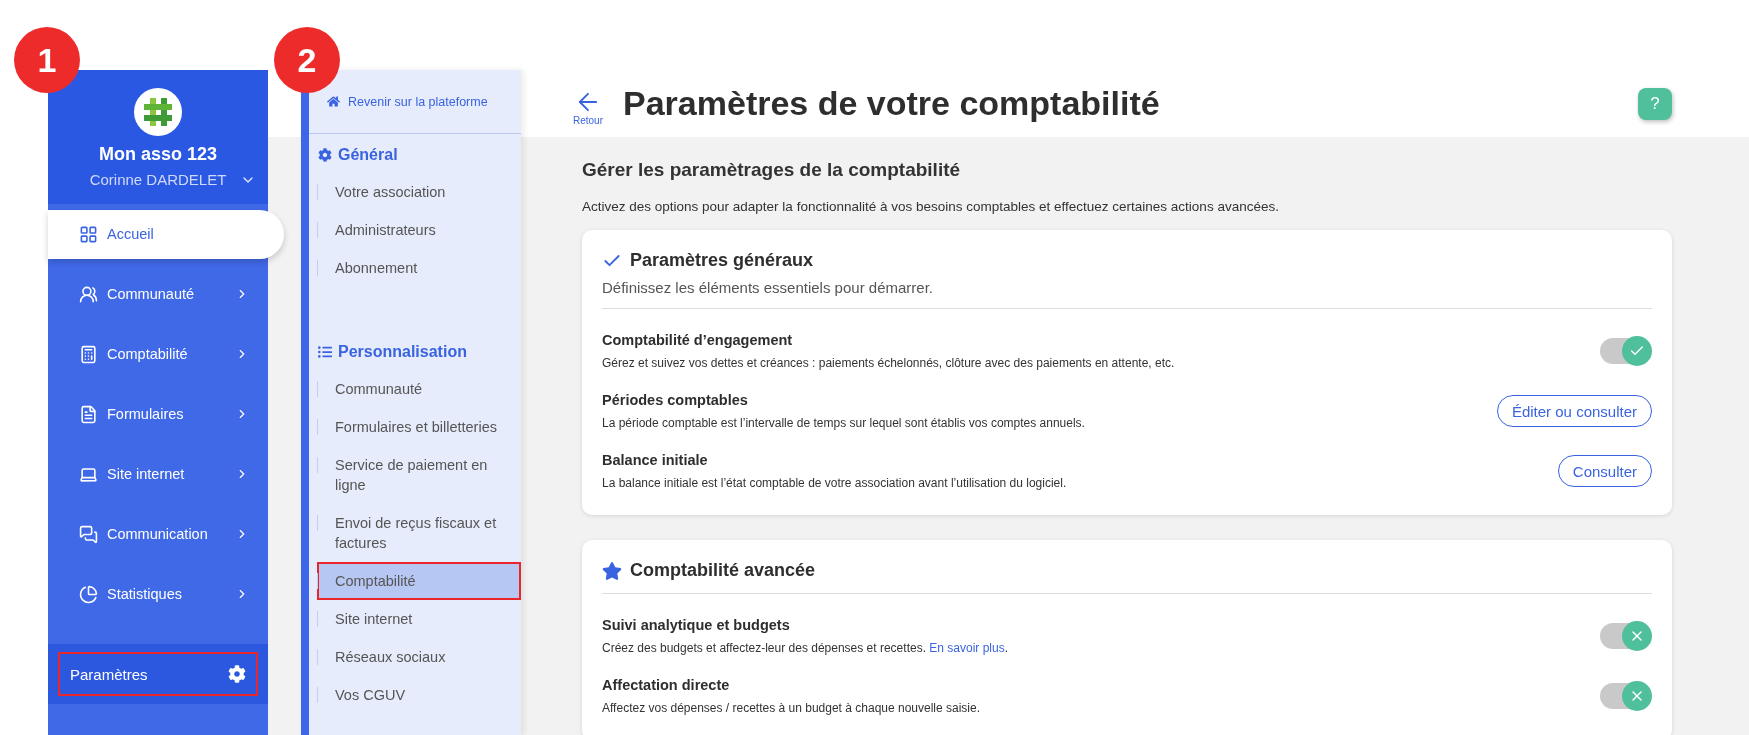 This screenshot has width=1749, height=735. I want to click on menu-item: Envoi de reçus fiscaux et factures, so click(419, 533).